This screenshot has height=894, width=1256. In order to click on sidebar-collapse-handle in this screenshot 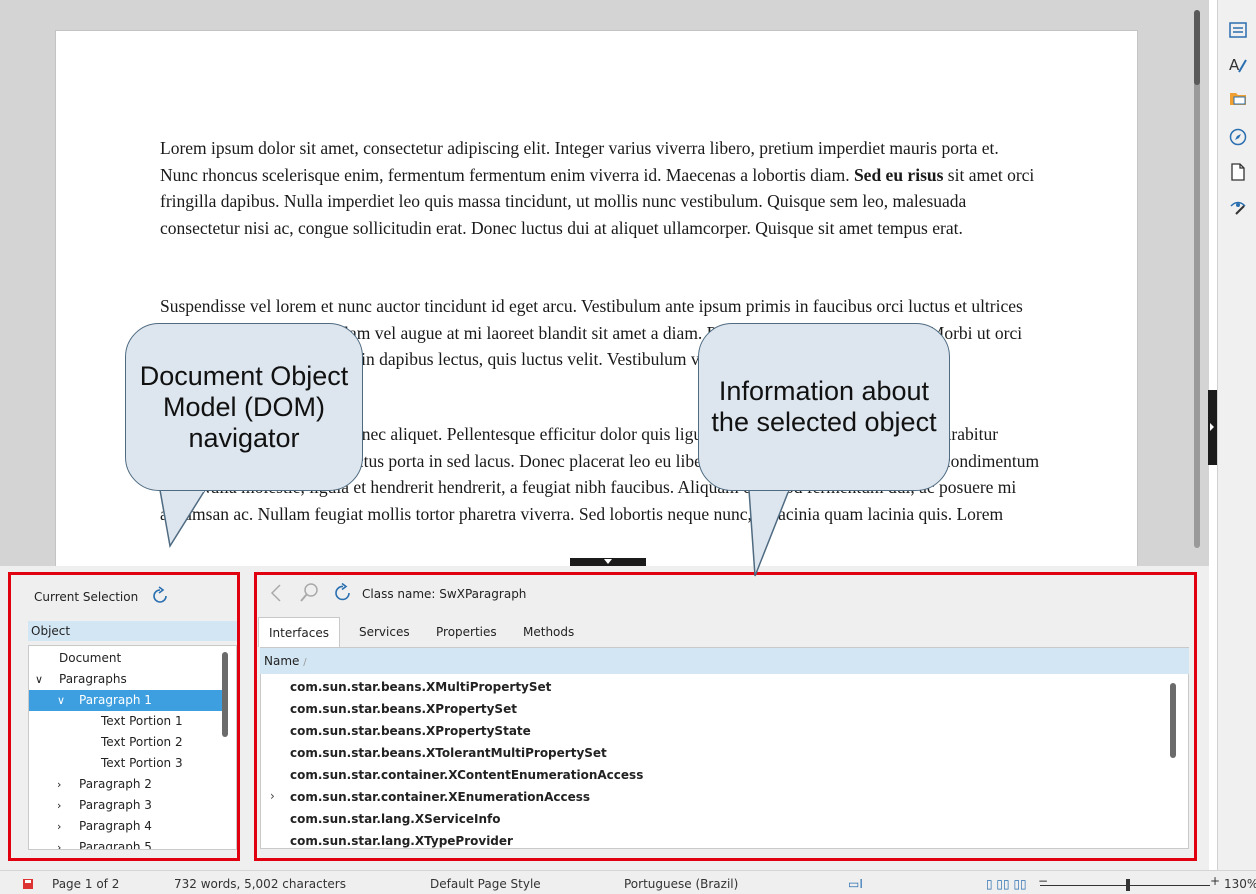, I will do `click(1212, 427)`.